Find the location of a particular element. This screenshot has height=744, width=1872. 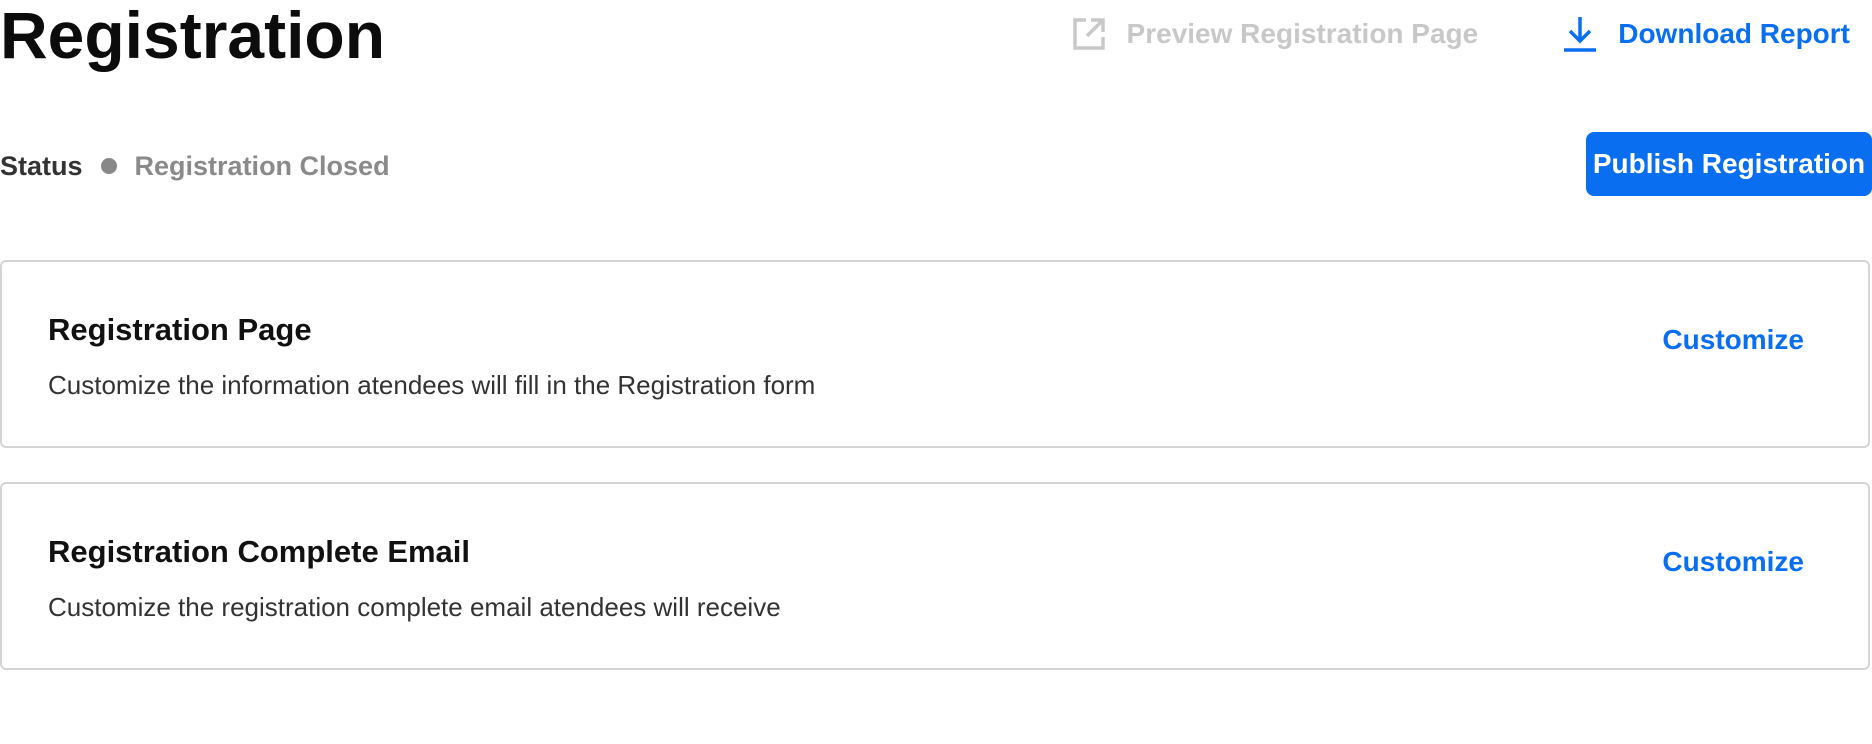

status-row: Status Registration Closed is located at coordinates (195, 166).